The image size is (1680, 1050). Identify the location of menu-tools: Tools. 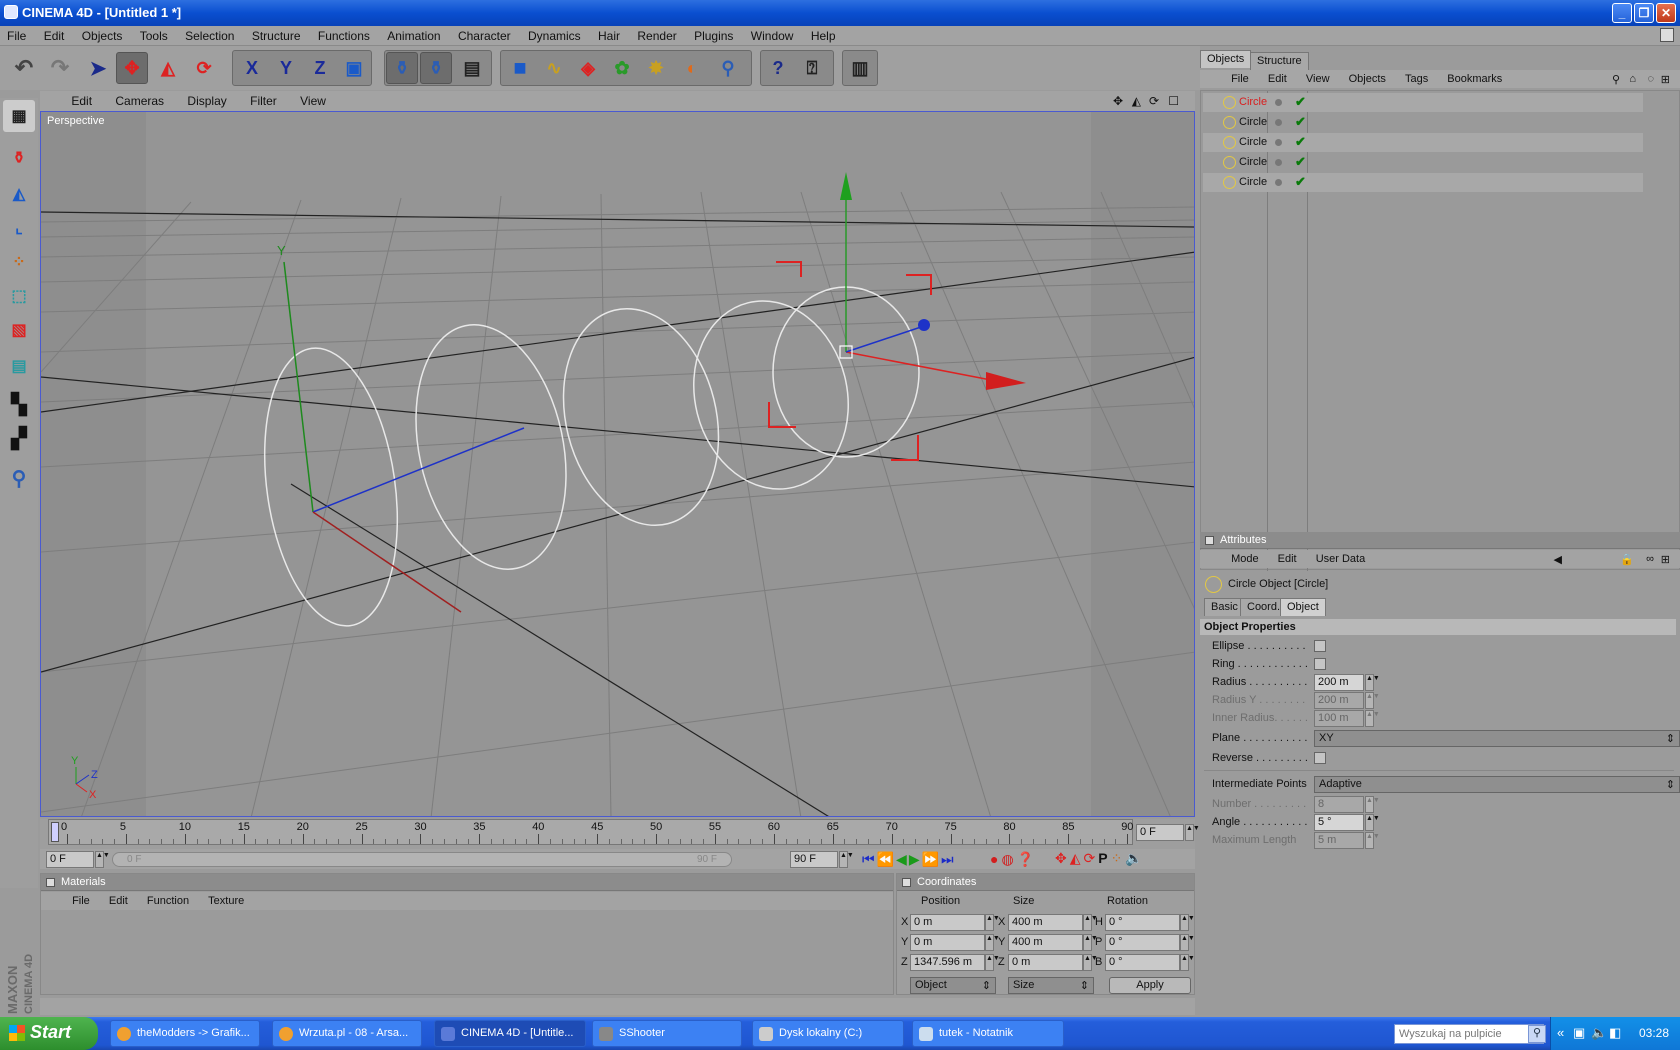
(154, 34).